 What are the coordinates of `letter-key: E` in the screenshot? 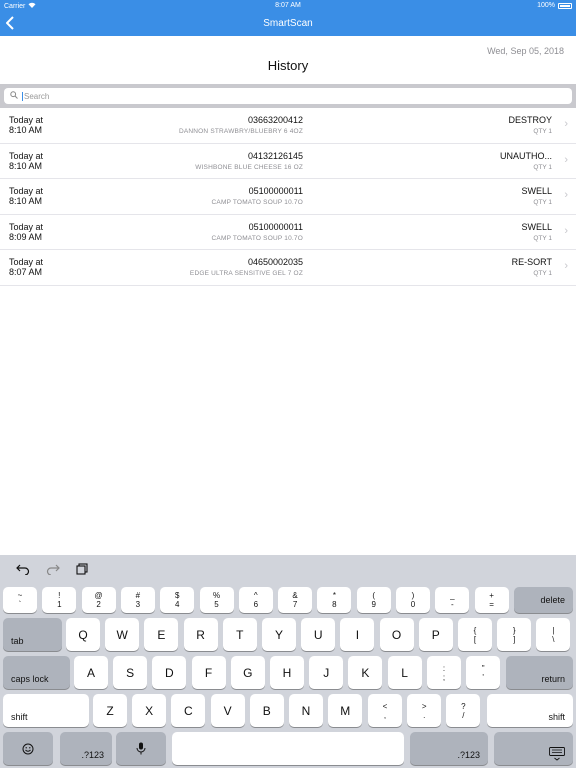 It's located at (161, 634).